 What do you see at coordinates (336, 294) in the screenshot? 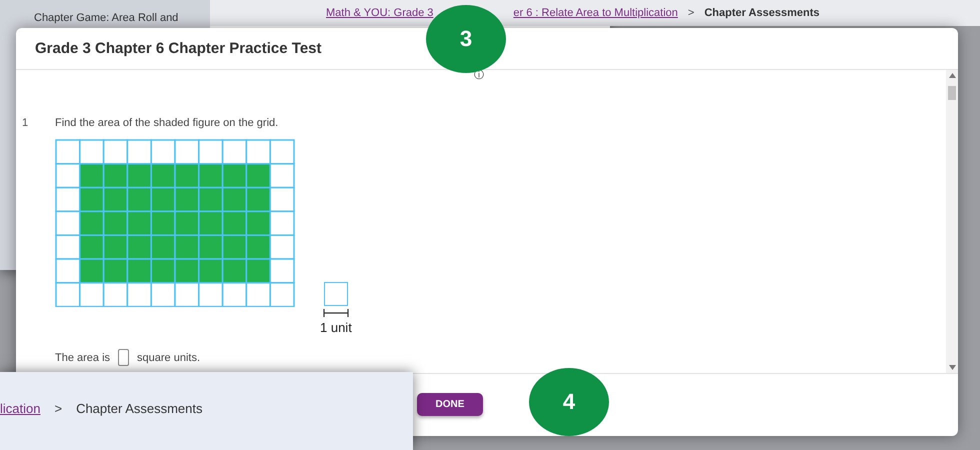
I see `unit-square` at bounding box center [336, 294].